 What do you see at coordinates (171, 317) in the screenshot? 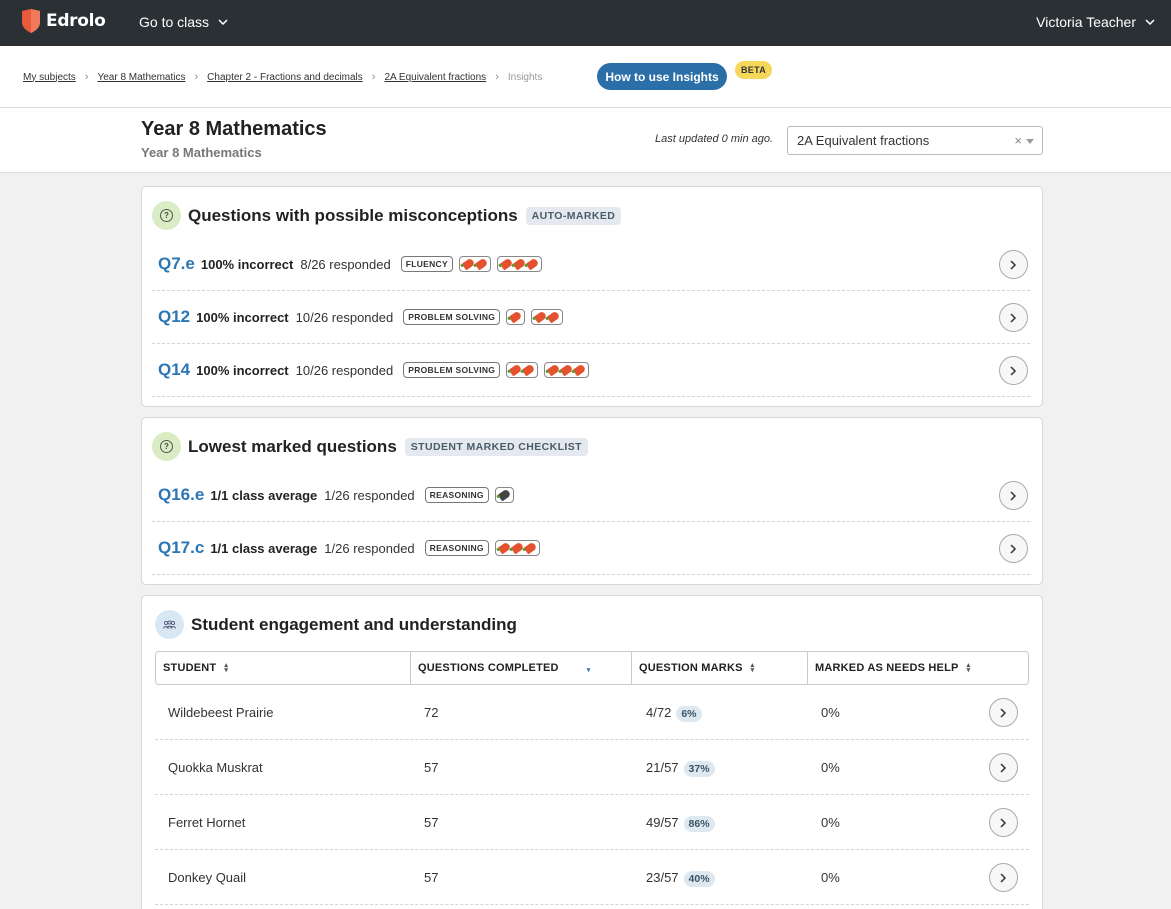
I see `question-number: Q12` at bounding box center [171, 317].